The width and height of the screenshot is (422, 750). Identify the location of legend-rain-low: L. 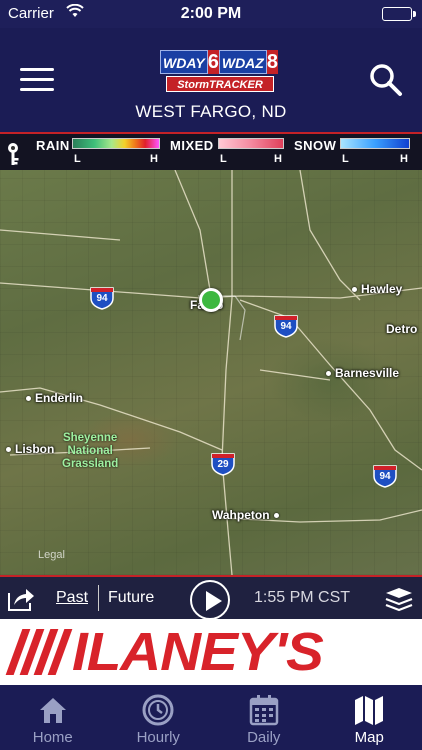
(77, 159).